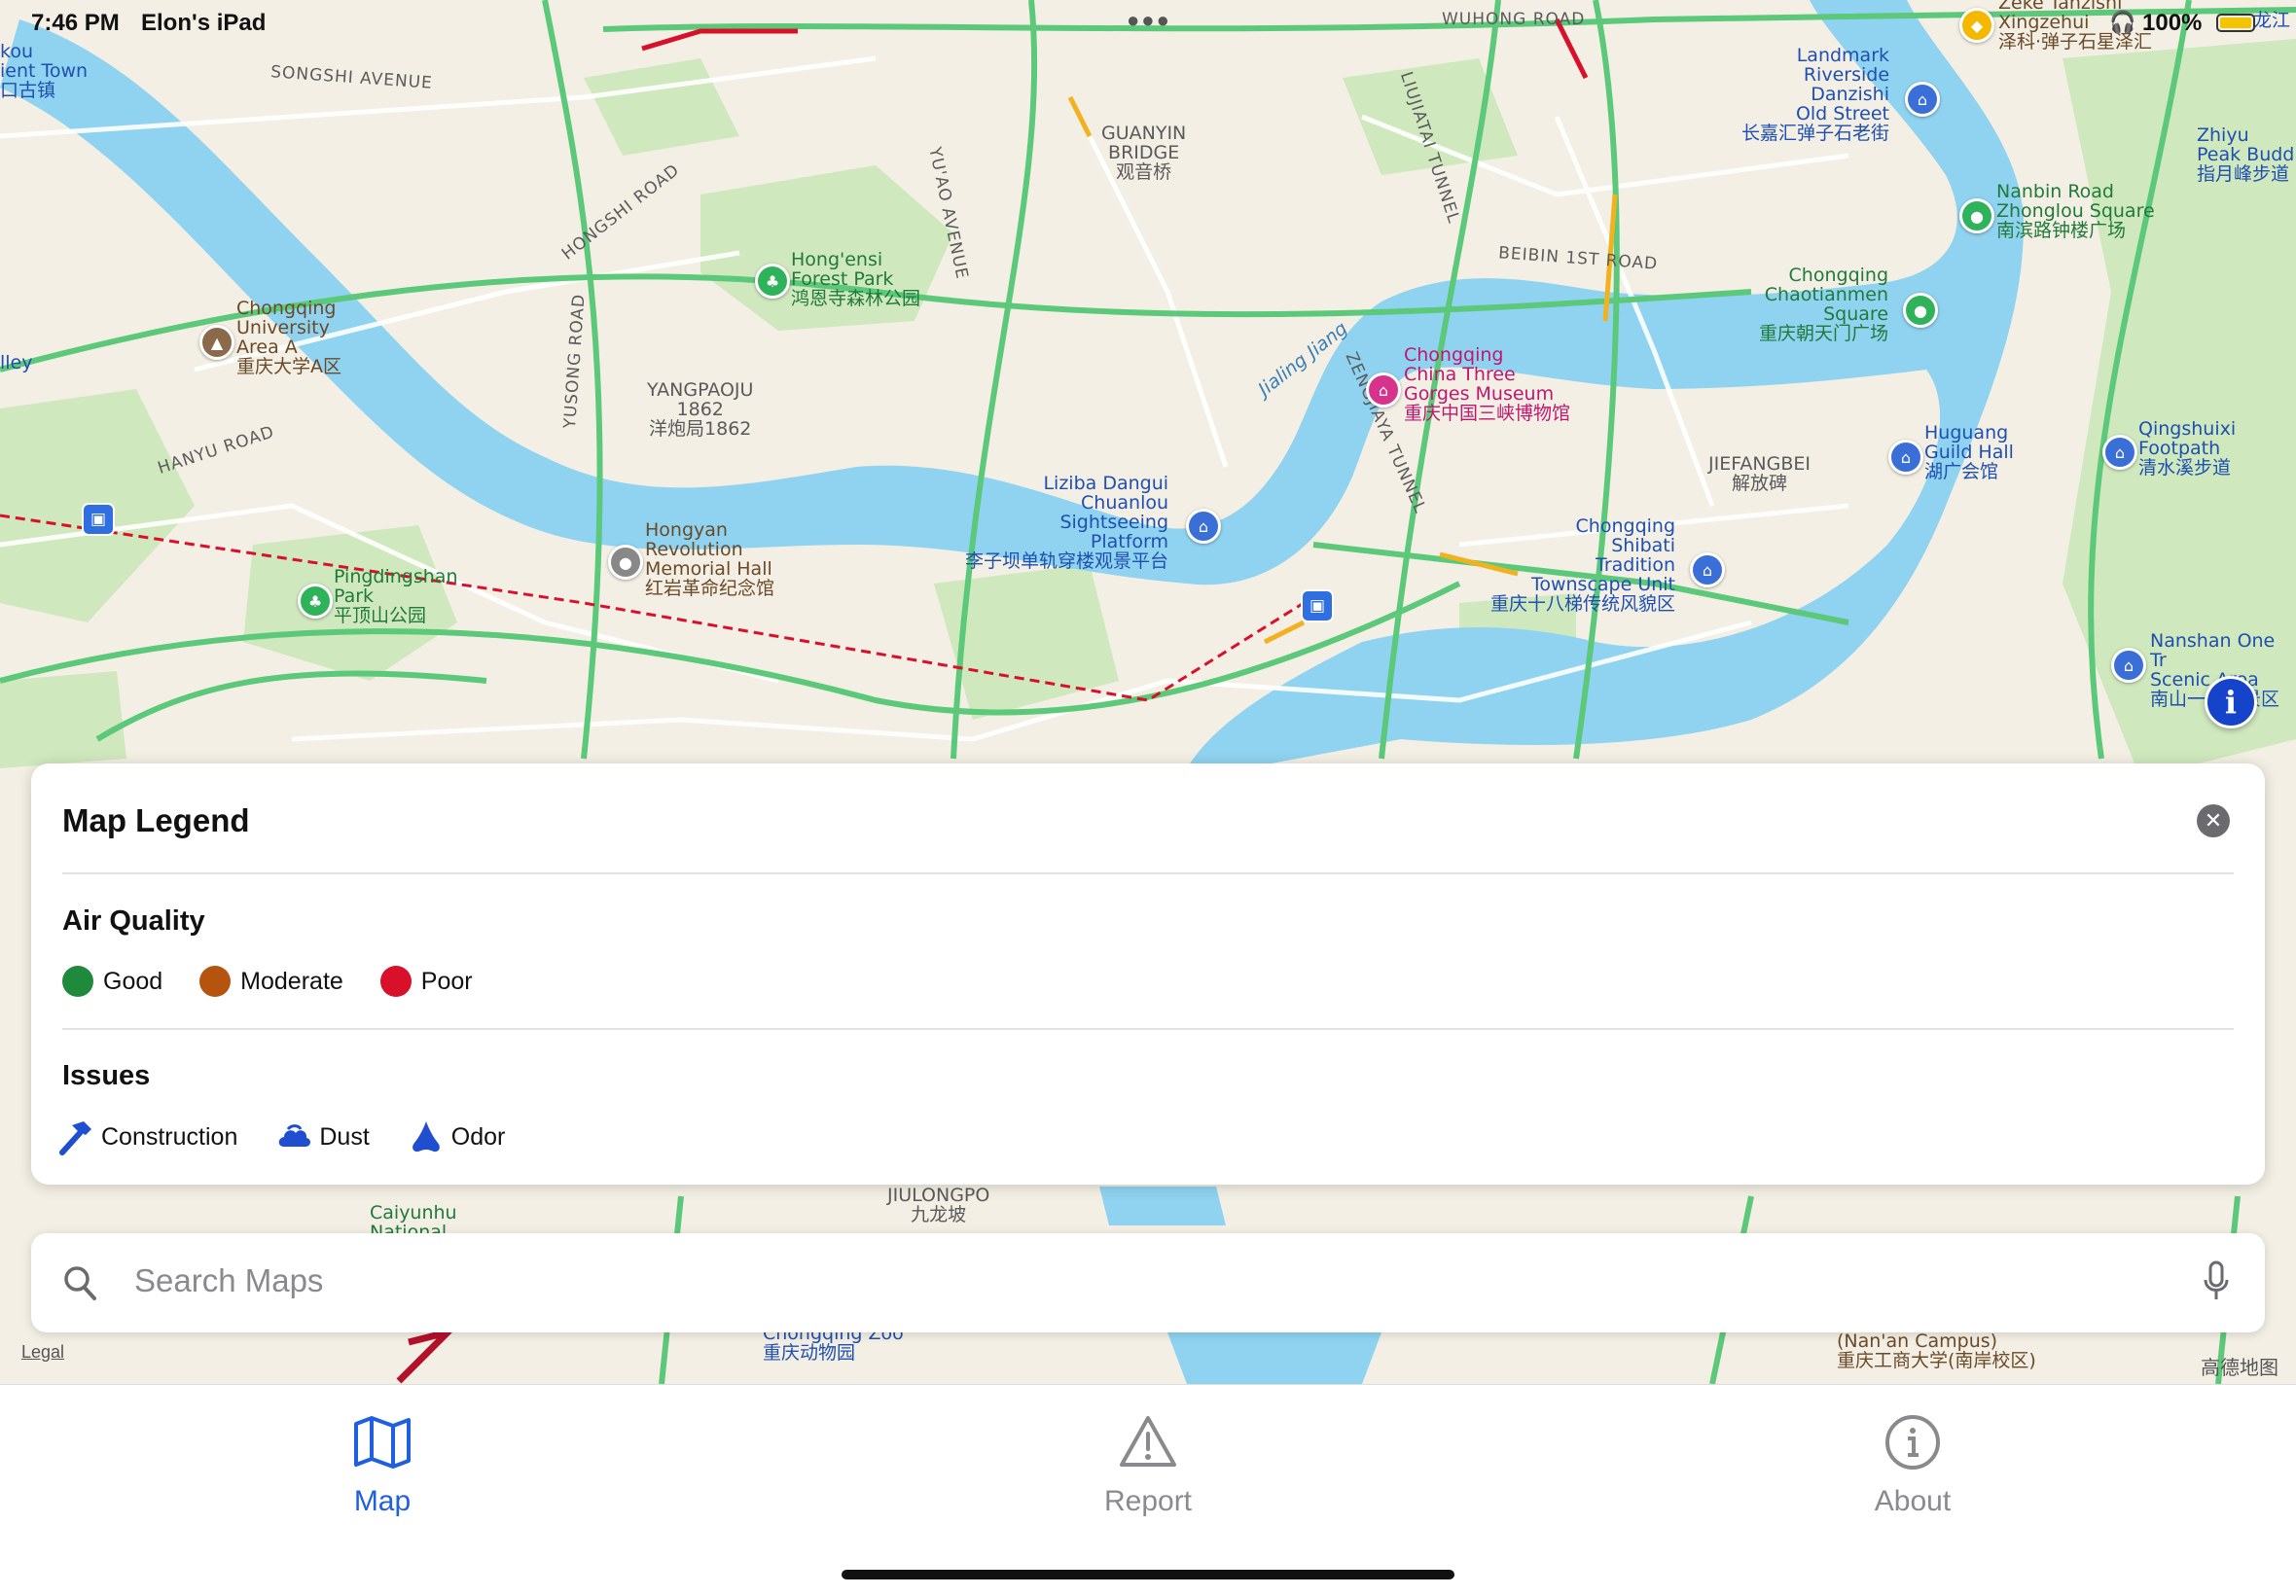 Image resolution: width=2296 pixels, height=1596 pixels. What do you see at coordinates (156, 820) in the screenshot?
I see `legend-title: Map Legend` at bounding box center [156, 820].